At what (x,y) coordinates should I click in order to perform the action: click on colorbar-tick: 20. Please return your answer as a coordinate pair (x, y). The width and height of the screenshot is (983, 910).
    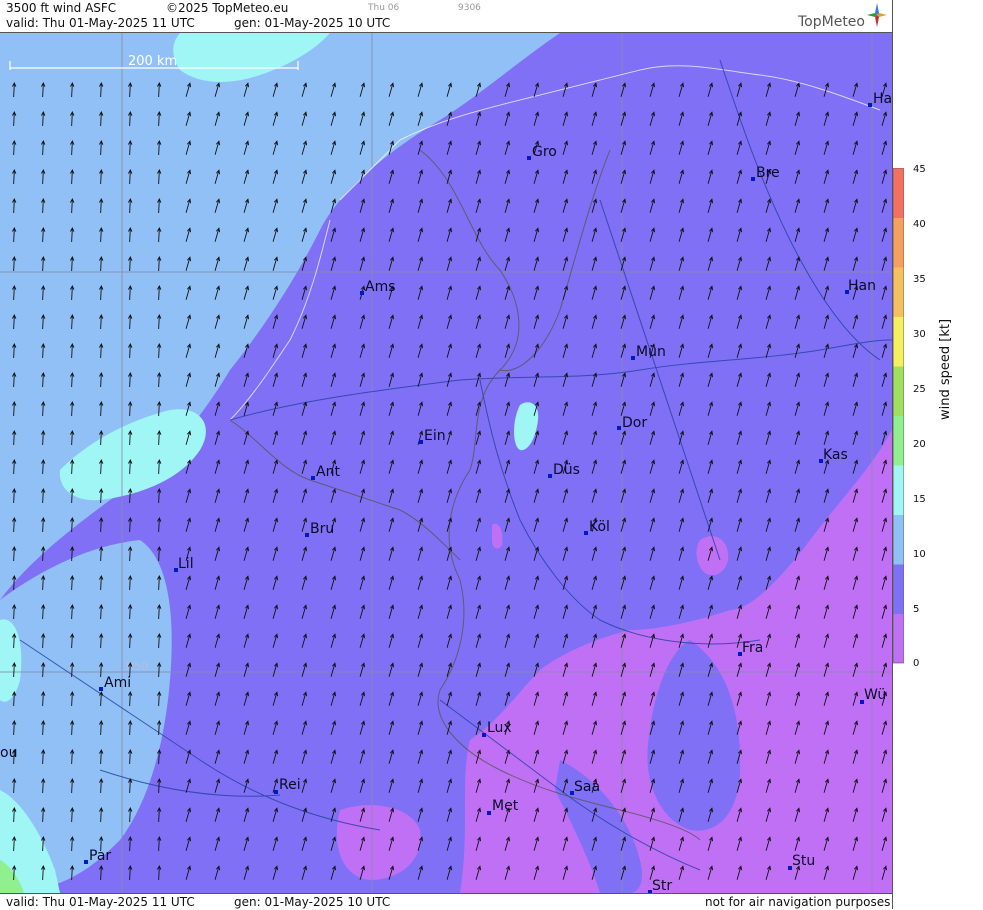
    Looking at the image, I should click on (919, 444).